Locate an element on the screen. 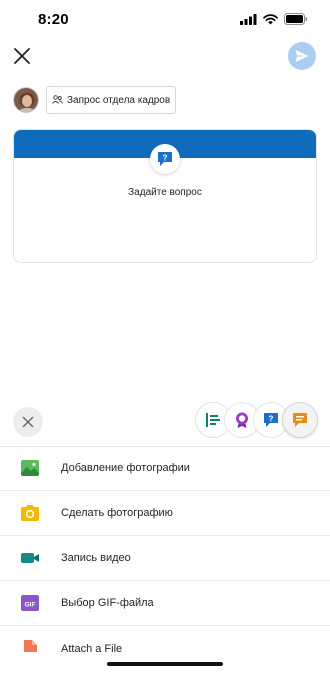 Image resolution: width=330 pixels, height=677 pixels. gif-icon: GIF is located at coordinates (30, 603).